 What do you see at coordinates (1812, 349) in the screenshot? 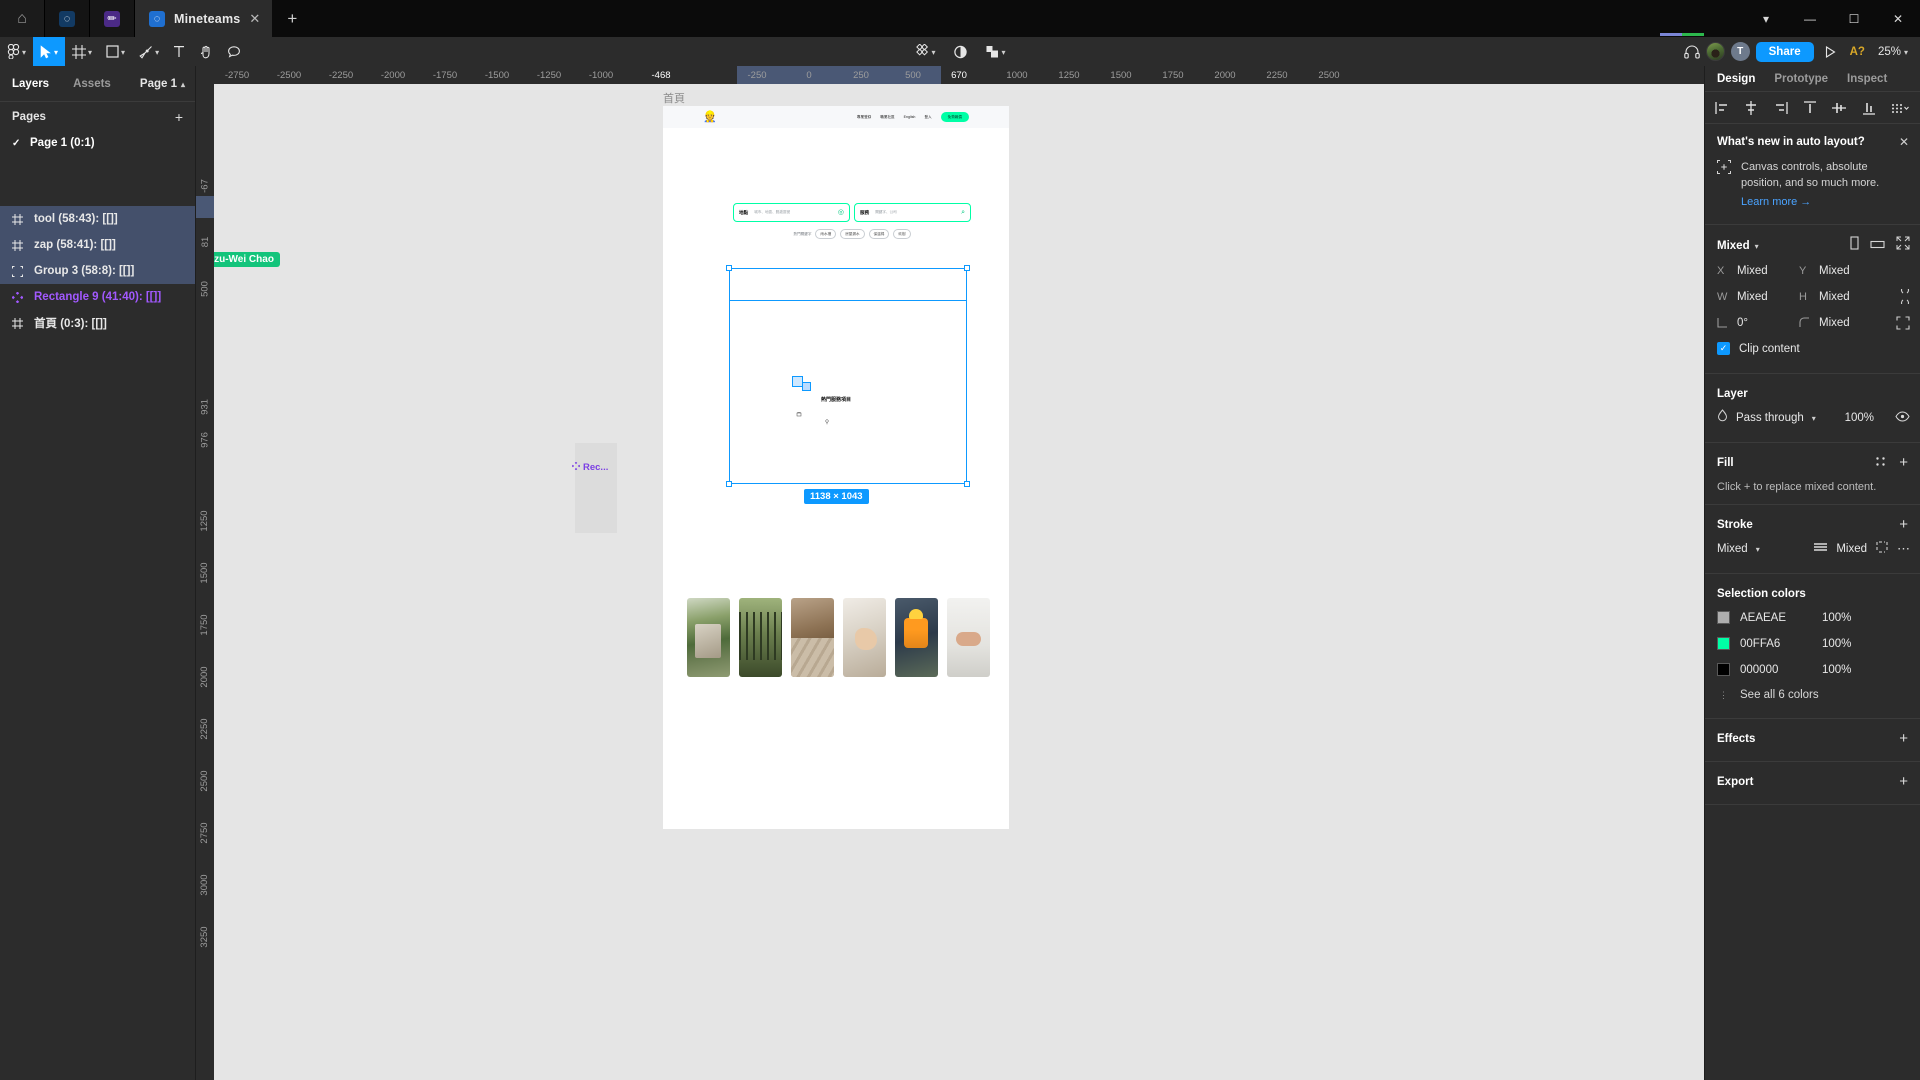
I see `clip-content-row: ✓ Clip content` at bounding box center [1812, 349].